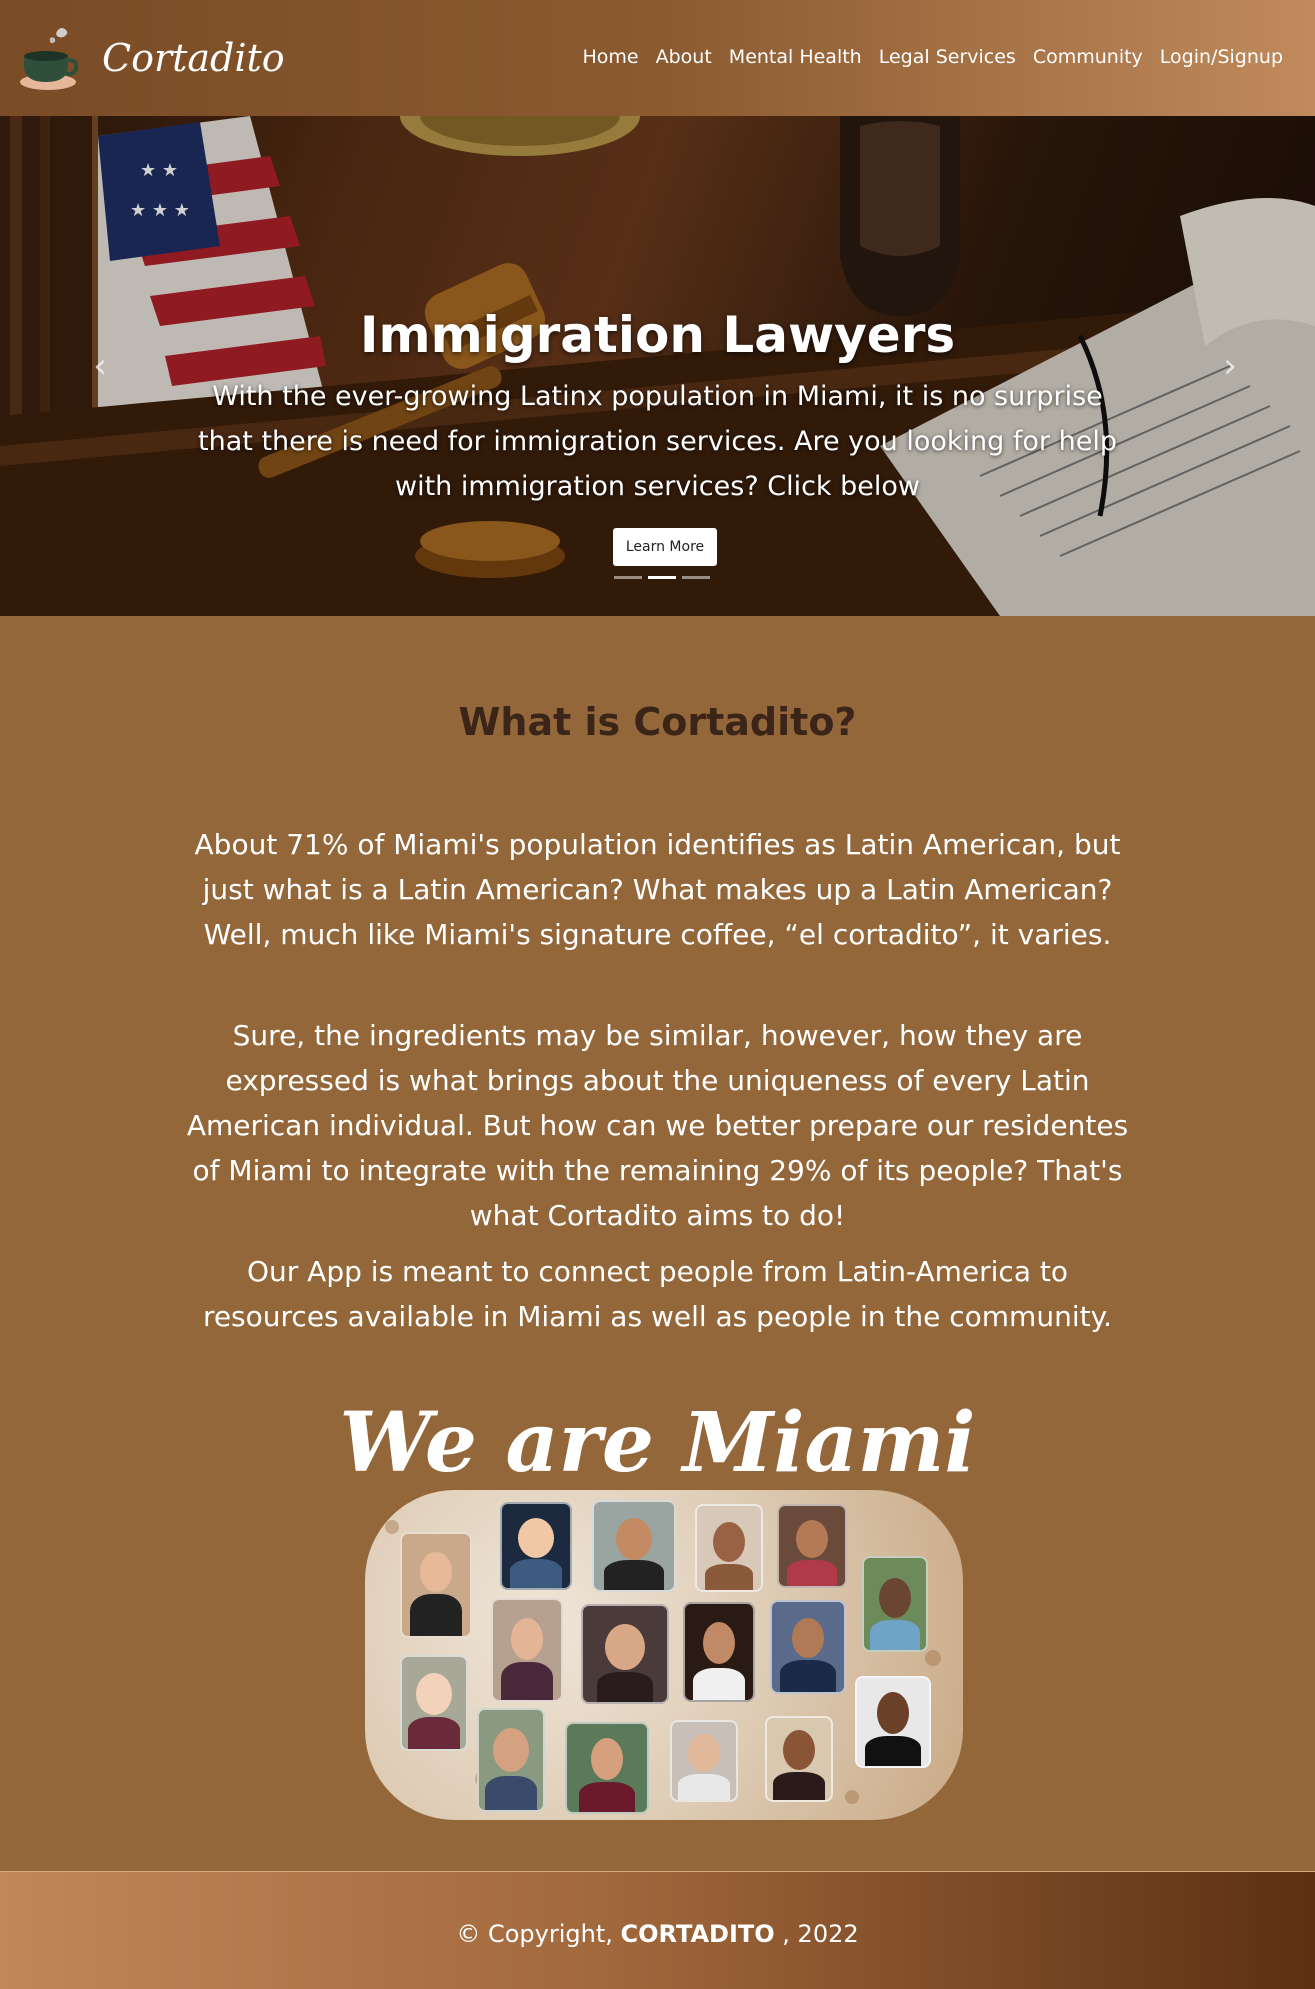  What do you see at coordinates (820, 1934) in the screenshot?
I see `copyright-year: , 2022` at bounding box center [820, 1934].